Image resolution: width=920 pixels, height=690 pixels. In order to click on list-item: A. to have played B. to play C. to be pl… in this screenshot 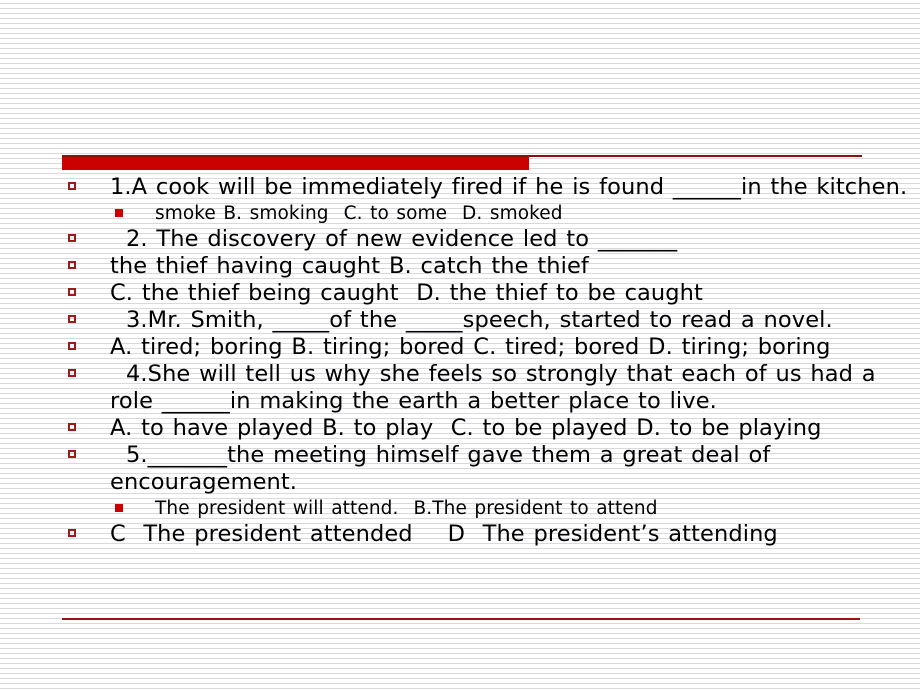, I will do `click(460, 428)`.